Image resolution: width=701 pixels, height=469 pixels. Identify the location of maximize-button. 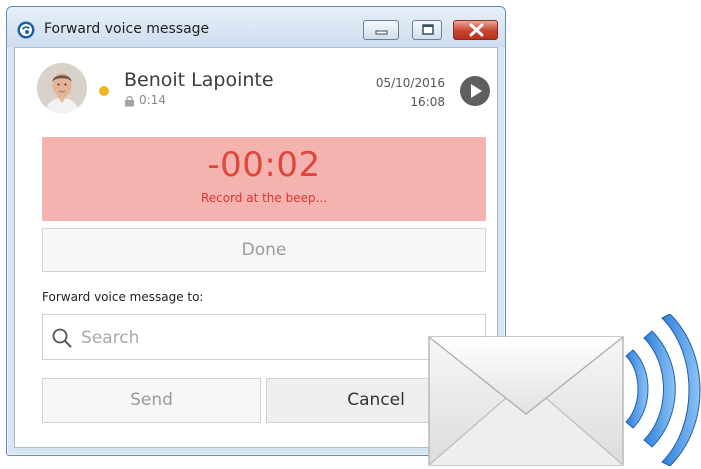
(427, 30).